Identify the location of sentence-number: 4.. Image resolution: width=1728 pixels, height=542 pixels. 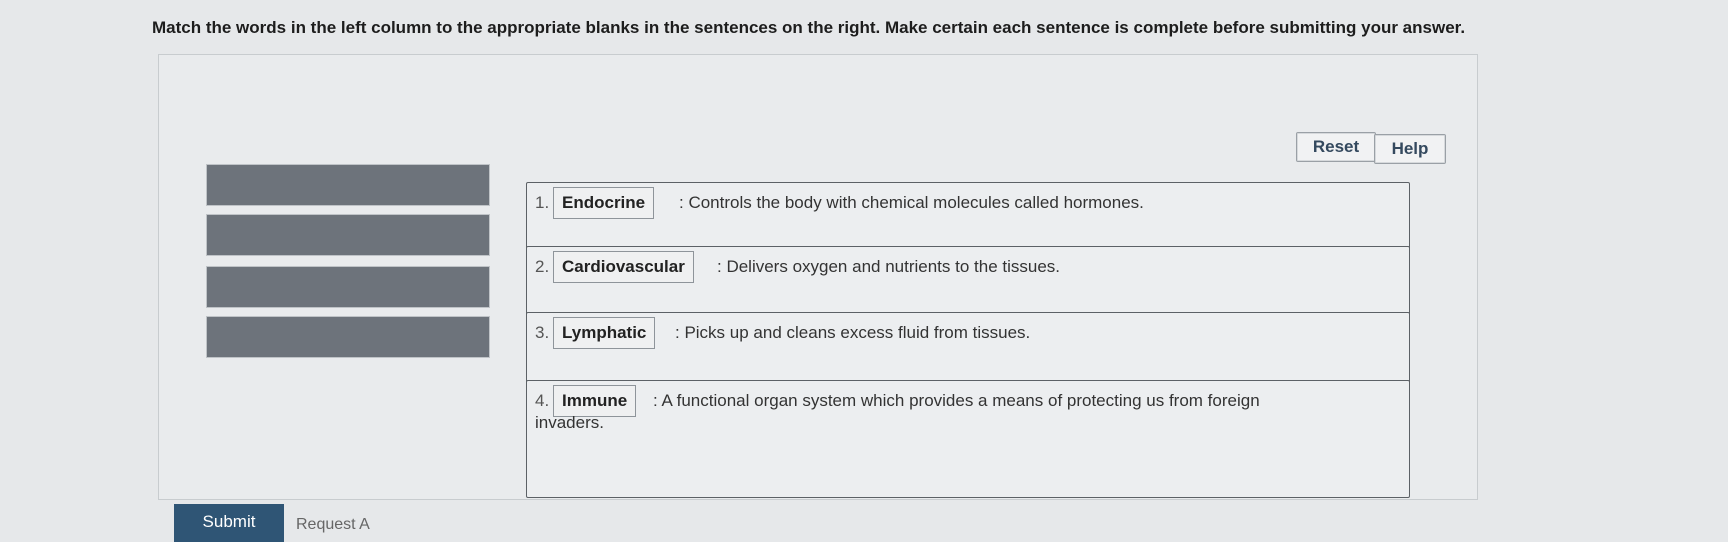
(542, 400).